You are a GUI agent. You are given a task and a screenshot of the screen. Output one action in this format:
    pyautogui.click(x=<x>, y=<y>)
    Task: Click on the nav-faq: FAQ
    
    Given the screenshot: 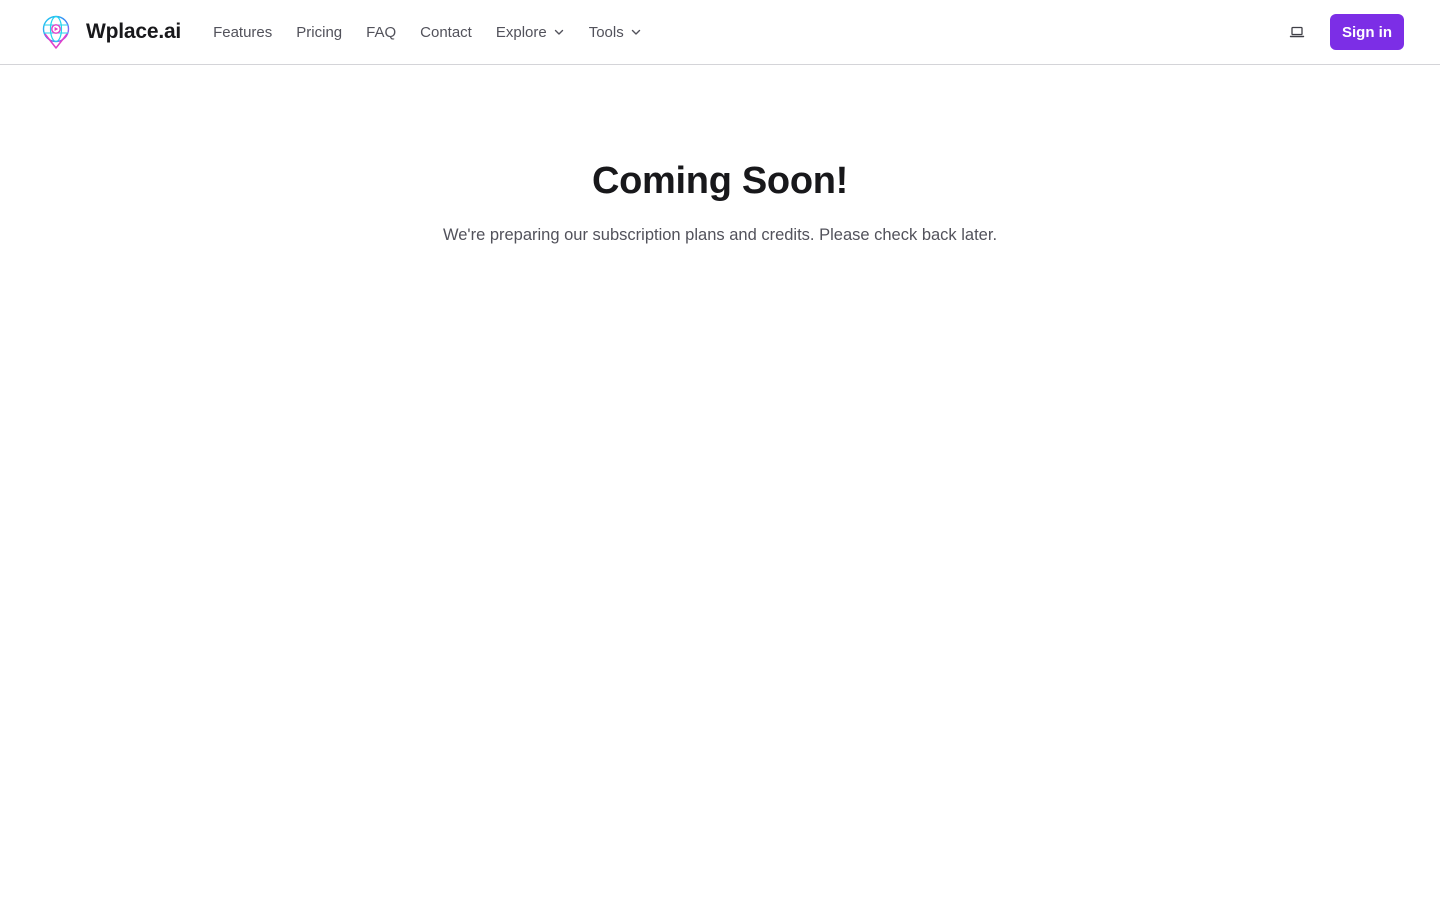 What is the action you would take?
    pyautogui.click(x=381, y=32)
    